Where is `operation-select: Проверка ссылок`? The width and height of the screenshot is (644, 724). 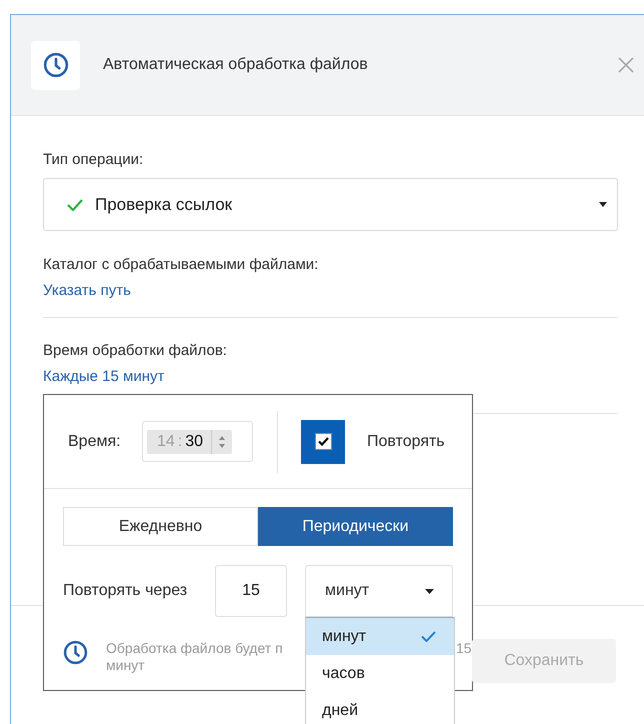 operation-select: Проверка ссылок is located at coordinates (330, 204).